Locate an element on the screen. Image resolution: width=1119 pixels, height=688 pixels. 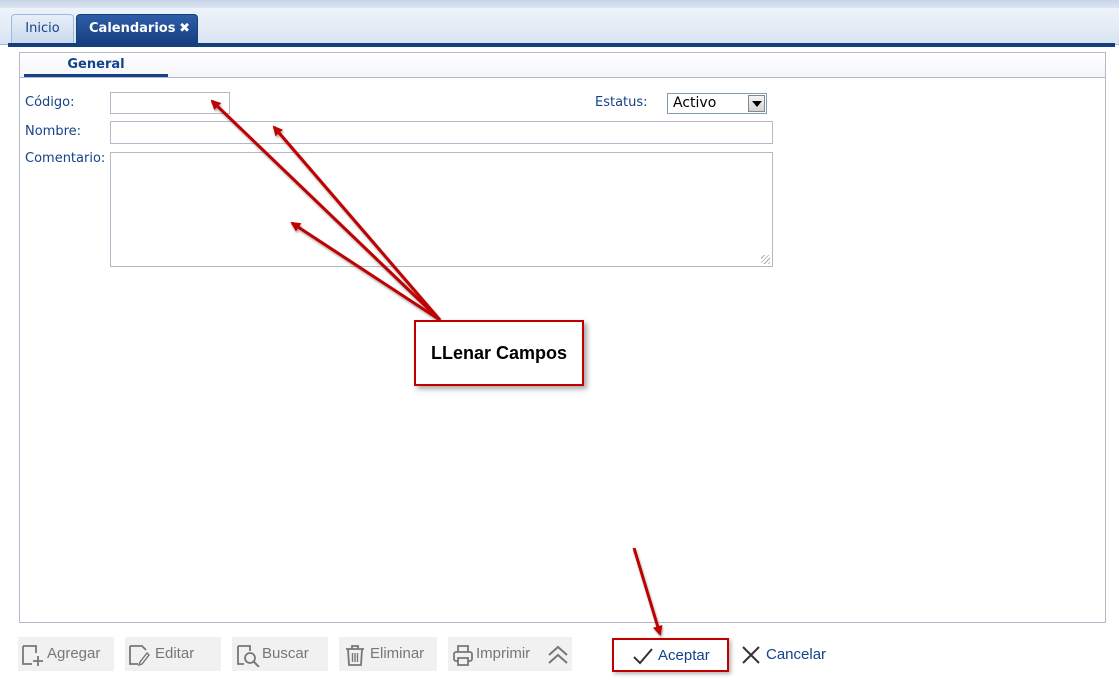
search-icon is located at coordinates (248, 656).